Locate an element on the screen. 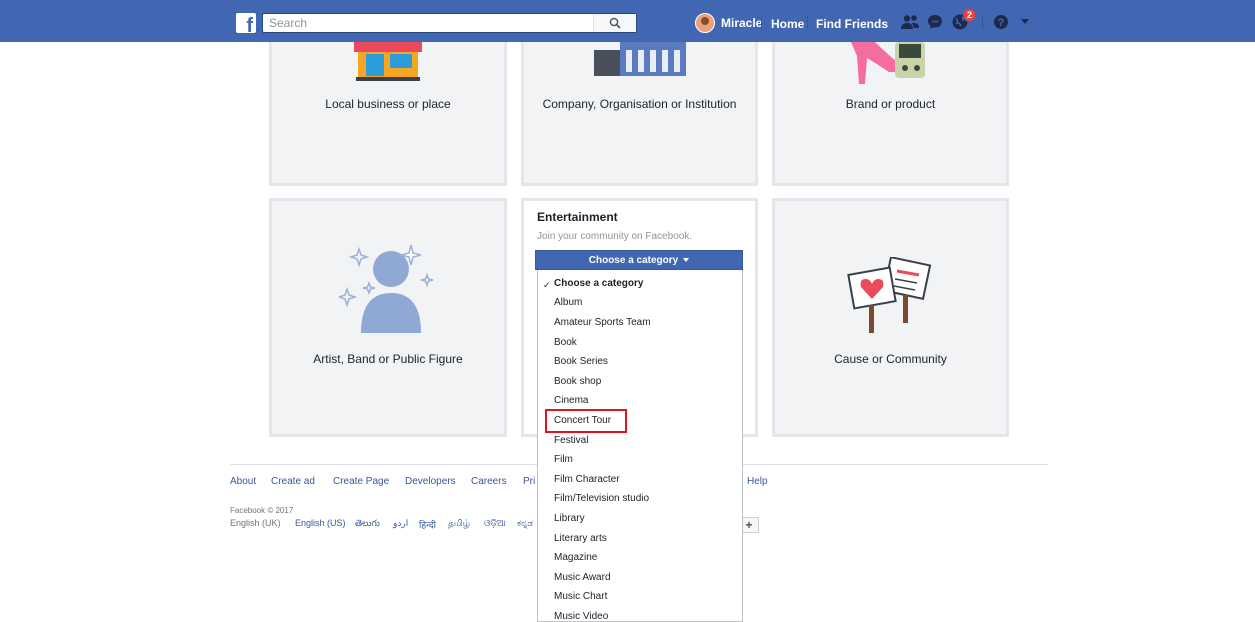 Image resolution: width=1255 pixels, height=622 pixels. footer-link-about: About is located at coordinates (243, 481).